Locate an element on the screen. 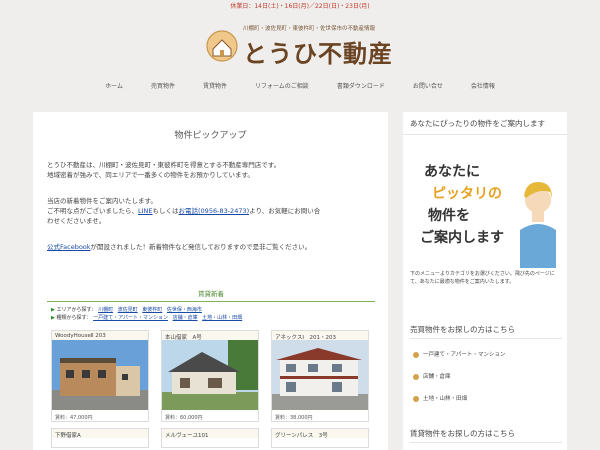 This screenshot has height=450, width=600. banner-line: あなたに is located at coordinates (452, 172).